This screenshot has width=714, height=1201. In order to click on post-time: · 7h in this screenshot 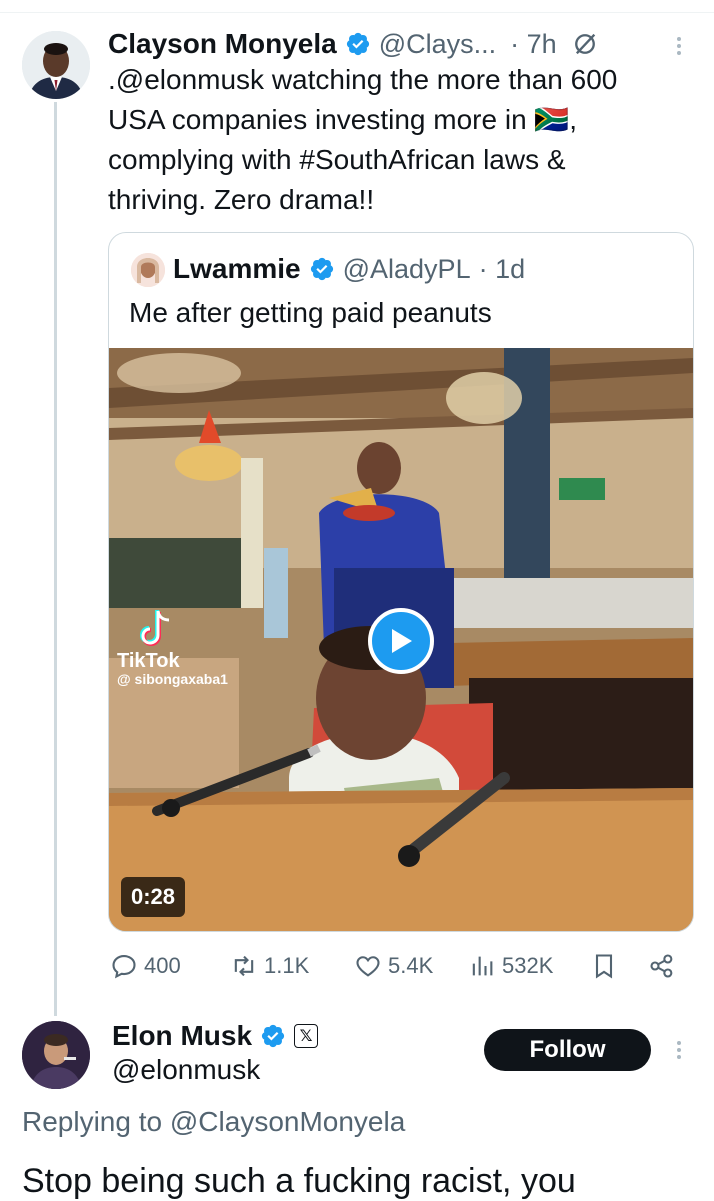, I will do `click(533, 44)`.